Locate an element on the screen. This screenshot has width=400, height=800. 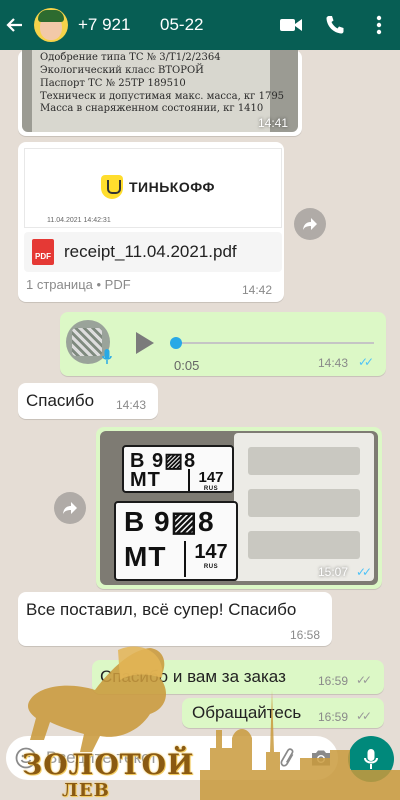
mic-icon is located at coordinates (107, 357).